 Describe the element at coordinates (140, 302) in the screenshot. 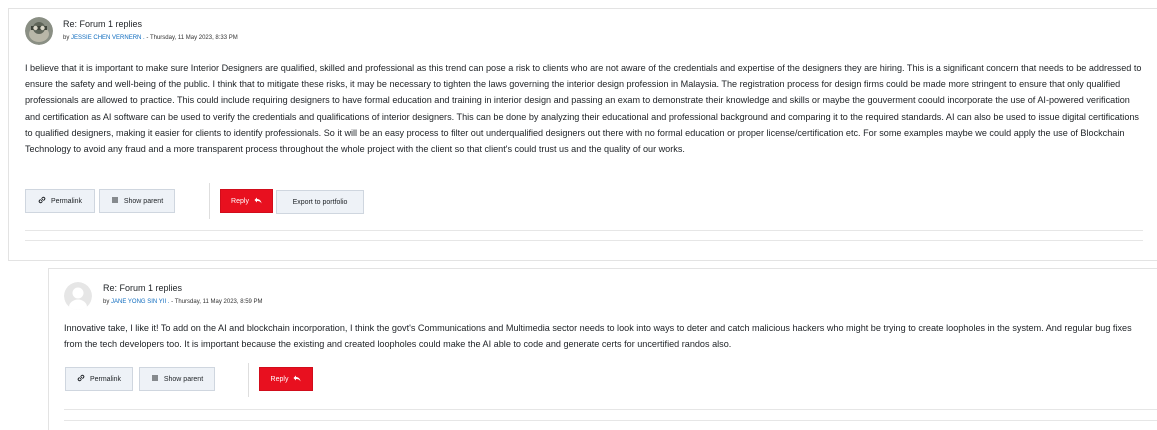

I see `author-link: JANE YONG SIN YII .` at that location.